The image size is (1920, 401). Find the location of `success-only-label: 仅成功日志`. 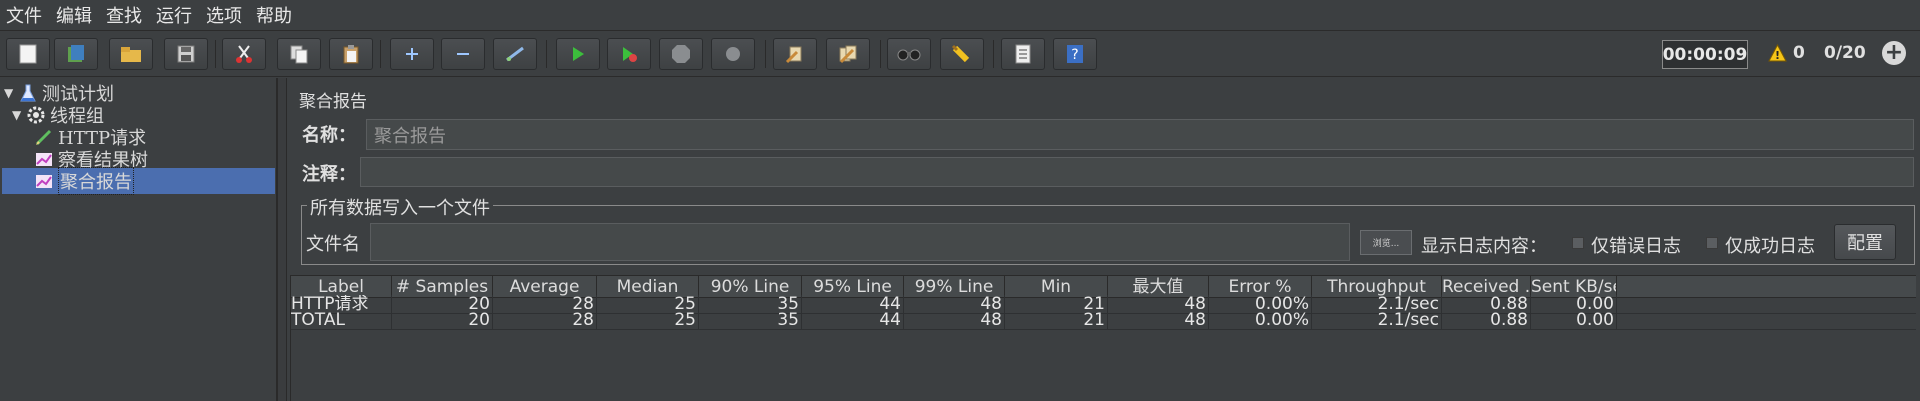

success-only-label: 仅成功日志 is located at coordinates (1770, 246).